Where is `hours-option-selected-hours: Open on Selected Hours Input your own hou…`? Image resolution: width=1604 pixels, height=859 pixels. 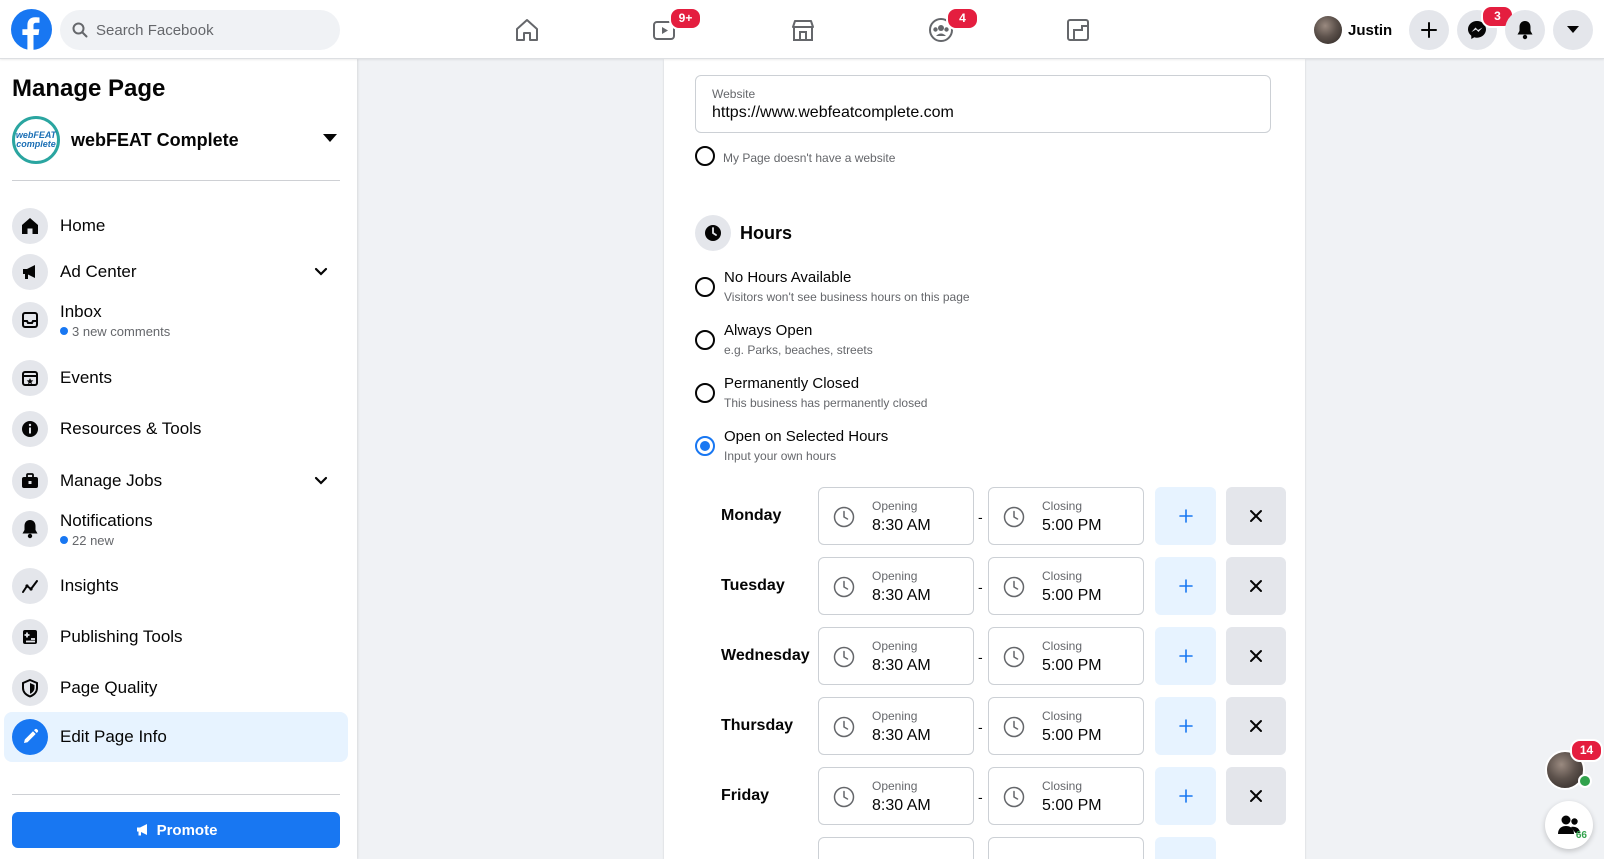 hours-option-selected-hours: Open on Selected Hours Input your own hou… is located at coordinates (791, 445).